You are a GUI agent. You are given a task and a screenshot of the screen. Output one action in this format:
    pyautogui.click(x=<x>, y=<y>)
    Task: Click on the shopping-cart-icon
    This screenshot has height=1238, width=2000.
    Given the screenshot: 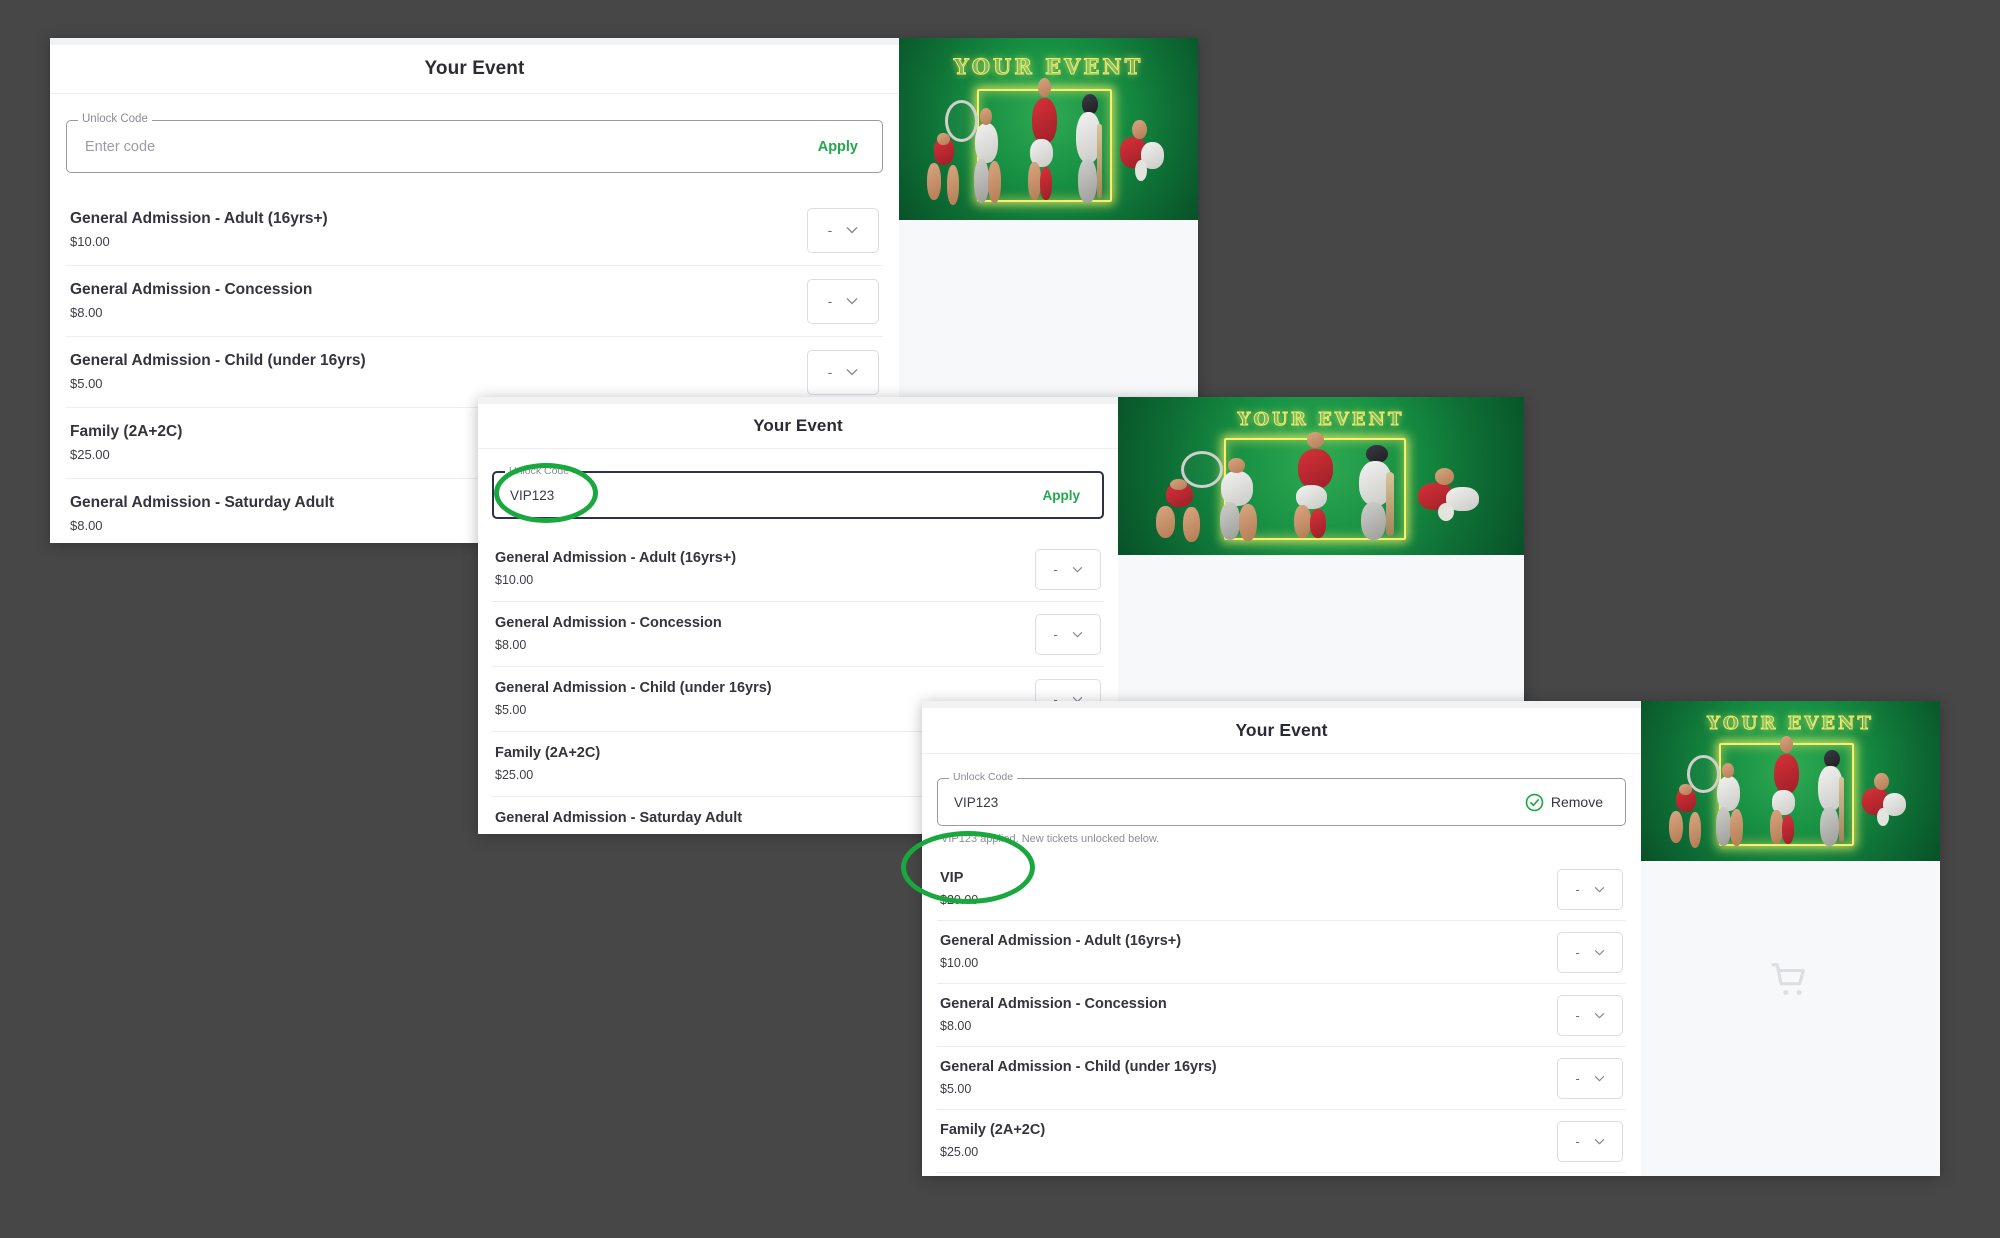 What is the action you would take?
    pyautogui.click(x=1787, y=979)
    